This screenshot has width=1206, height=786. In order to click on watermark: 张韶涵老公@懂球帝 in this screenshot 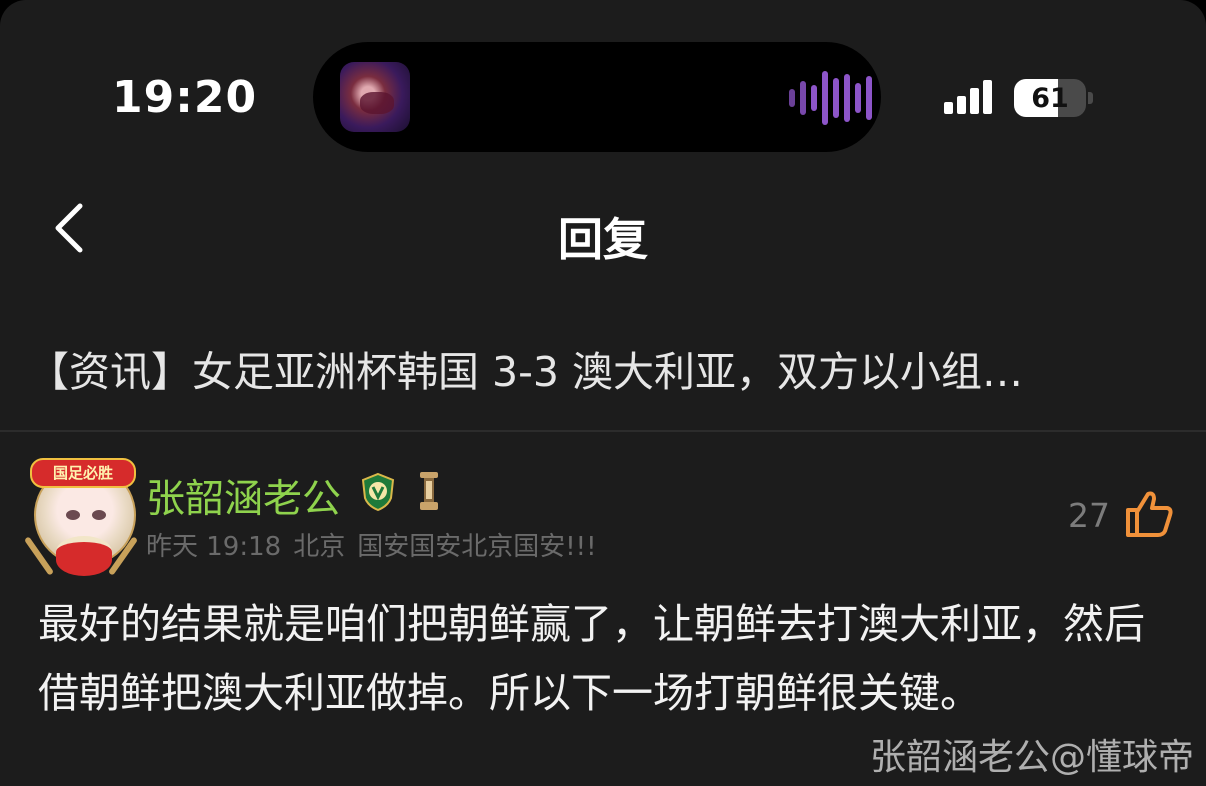, I will do `click(1031, 757)`.